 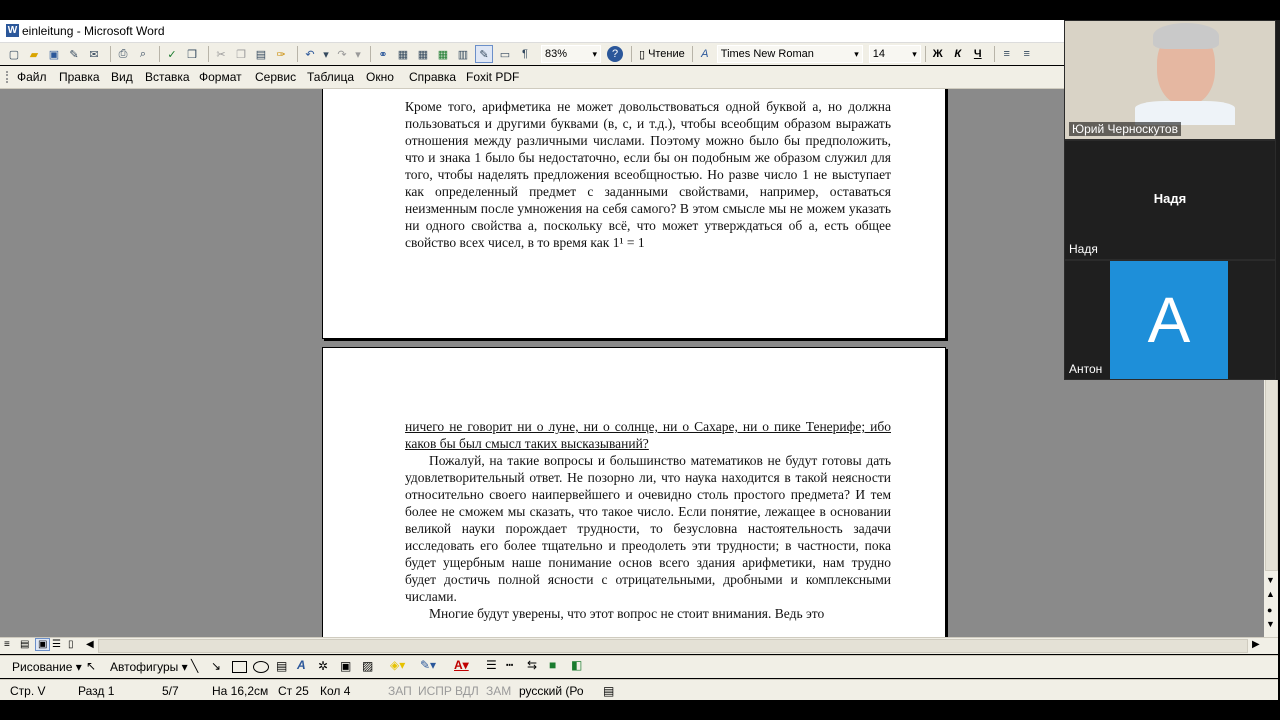 I want to click on font-size-select: 14 ▾, so click(x=894, y=54).